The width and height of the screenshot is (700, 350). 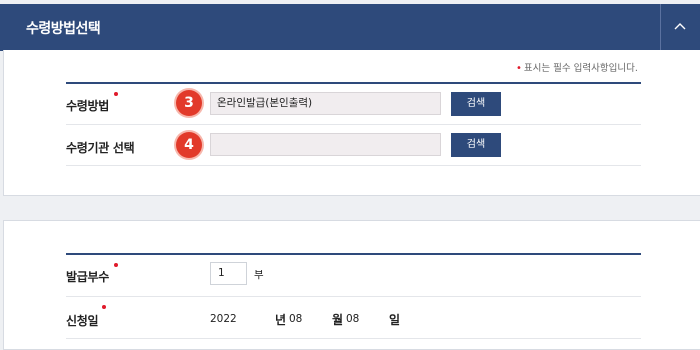 I want to click on receive-method-field: 온라인발급(본인출력), so click(x=325, y=103).